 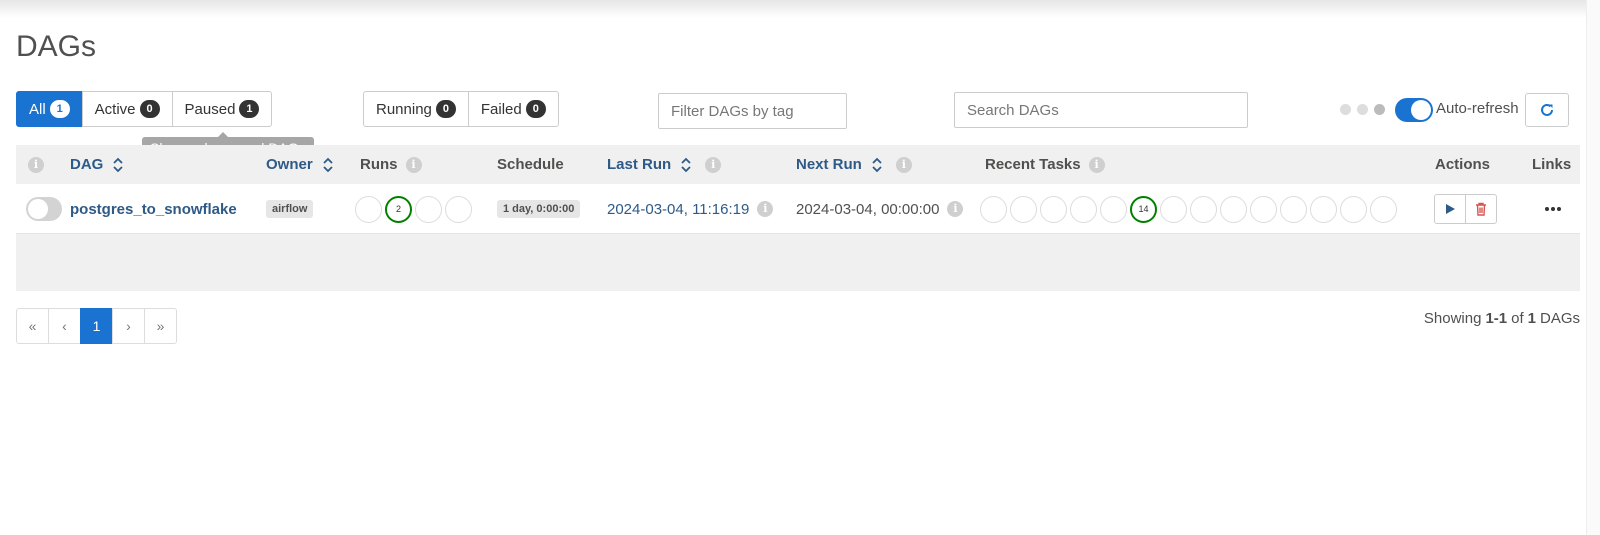 What do you see at coordinates (1143, 209) in the screenshot?
I see `task-state-success: 14` at bounding box center [1143, 209].